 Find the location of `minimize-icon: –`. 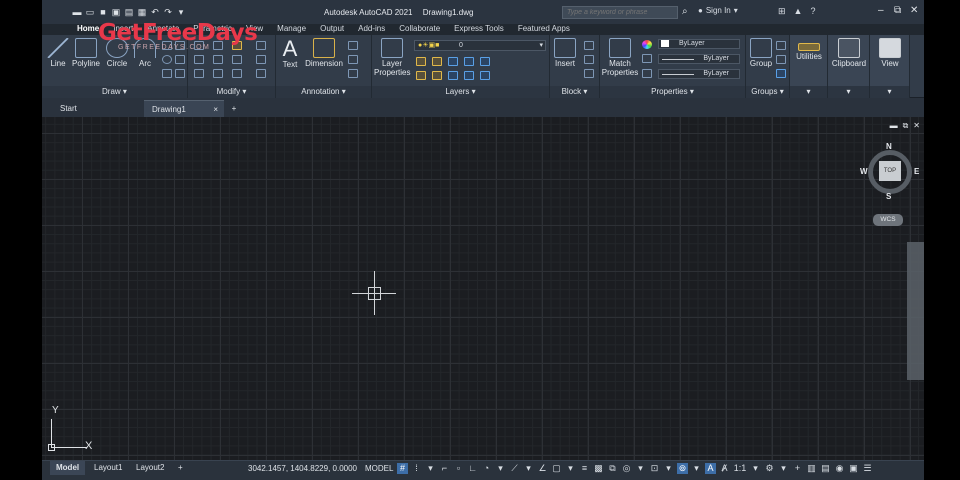

minimize-icon: – is located at coordinates (881, 10).